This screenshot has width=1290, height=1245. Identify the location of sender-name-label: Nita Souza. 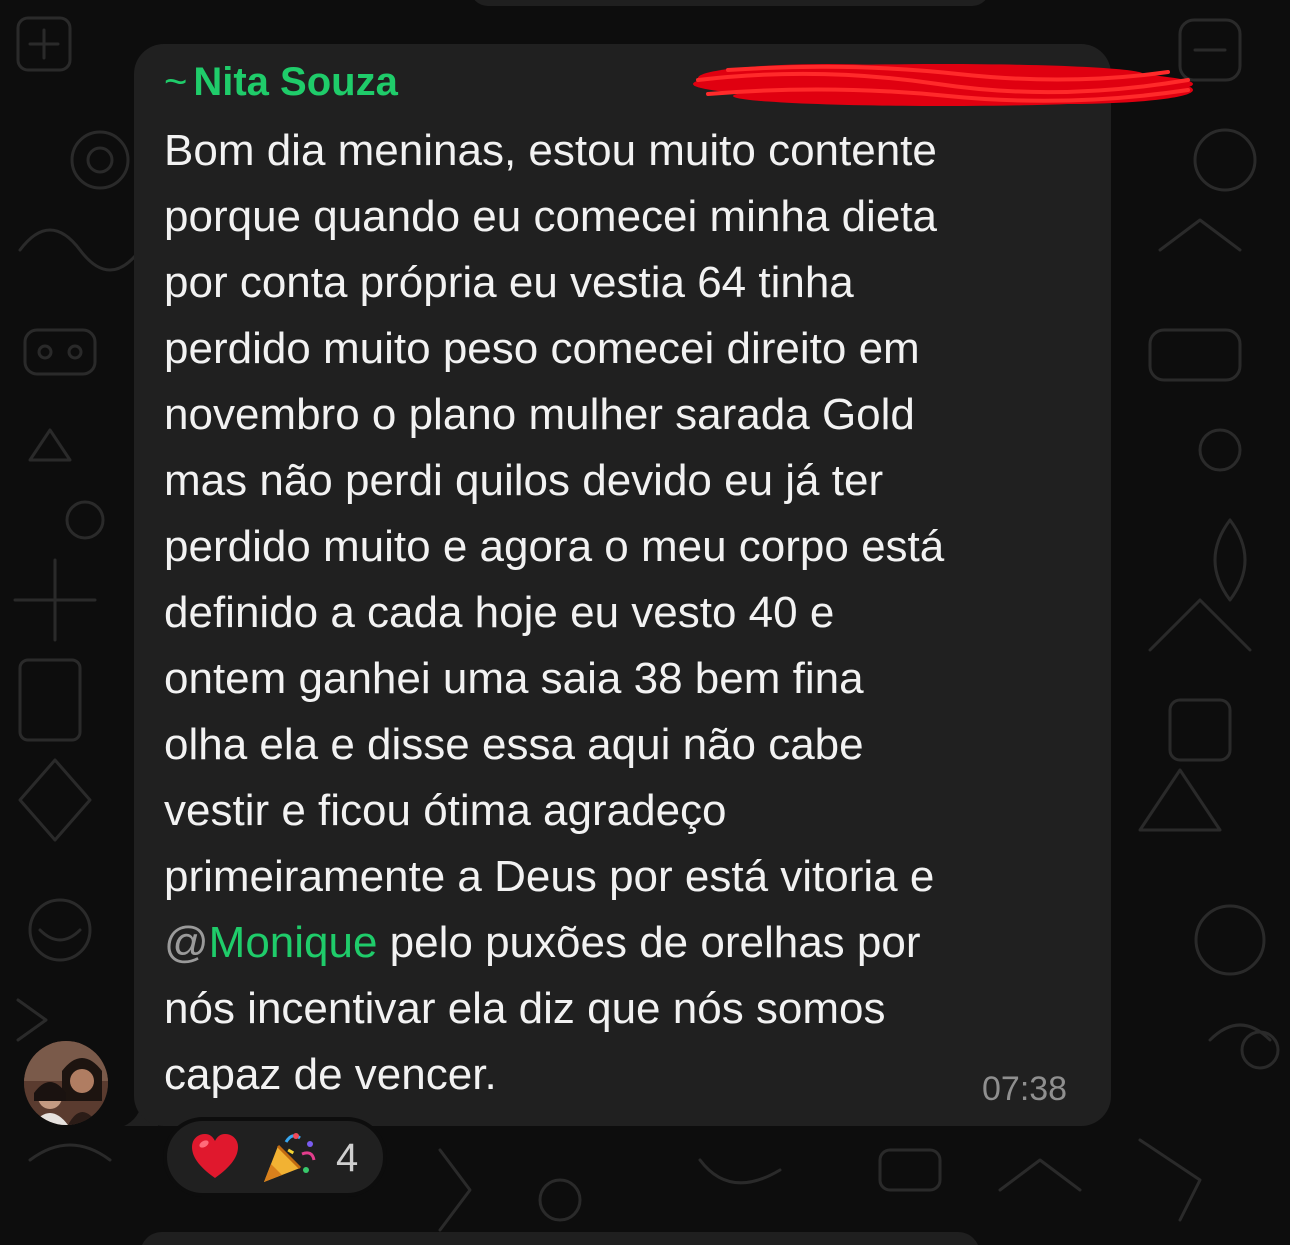
(295, 82).